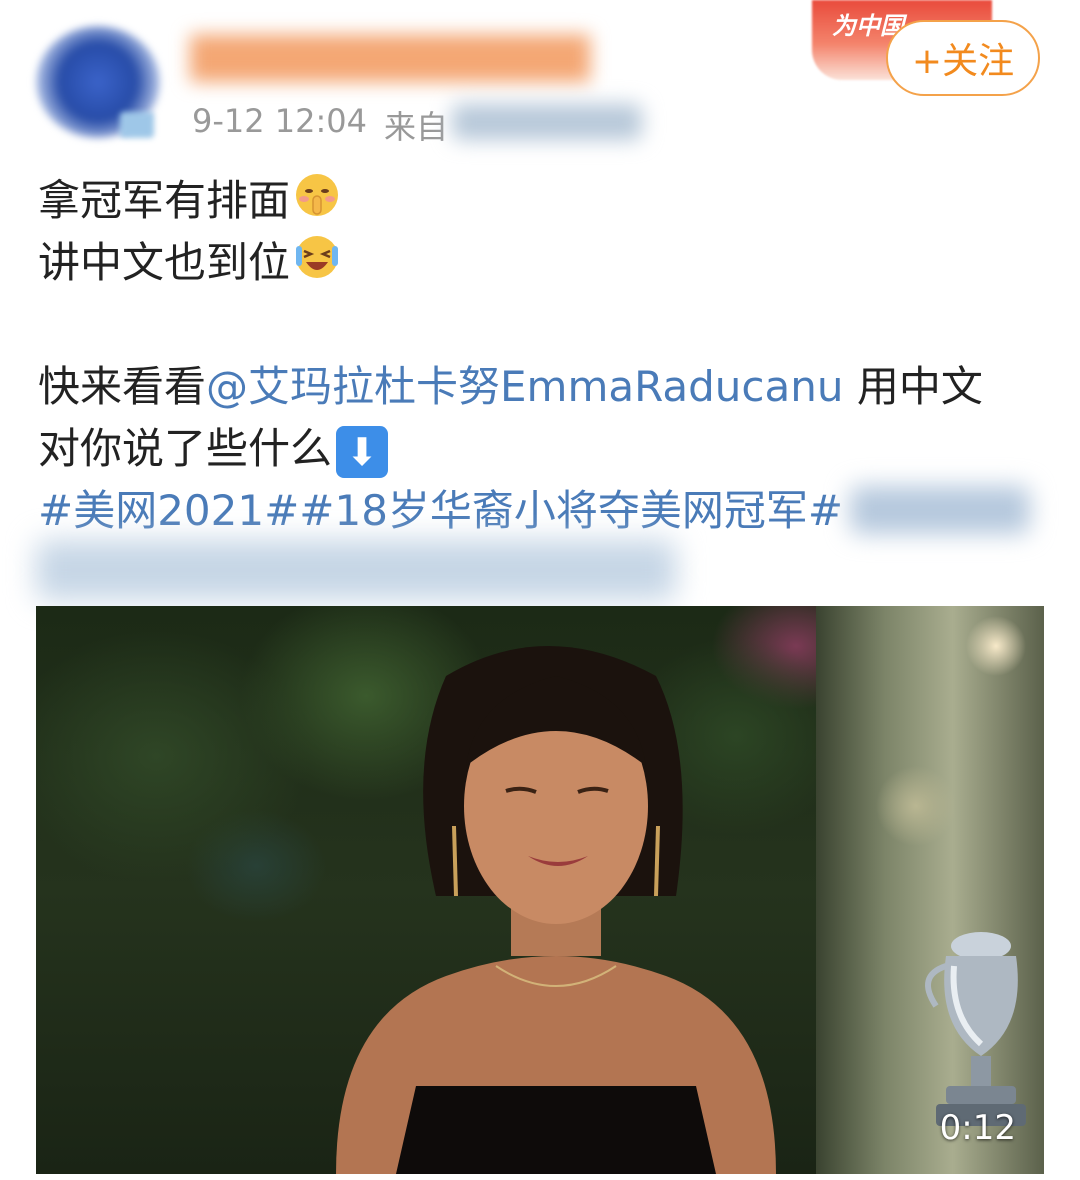 The width and height of the screenshot is (1080, 1180). I want to click on mention-link: @艾玛拉杜卡努EmmaRaducanu, so click(524, 386).